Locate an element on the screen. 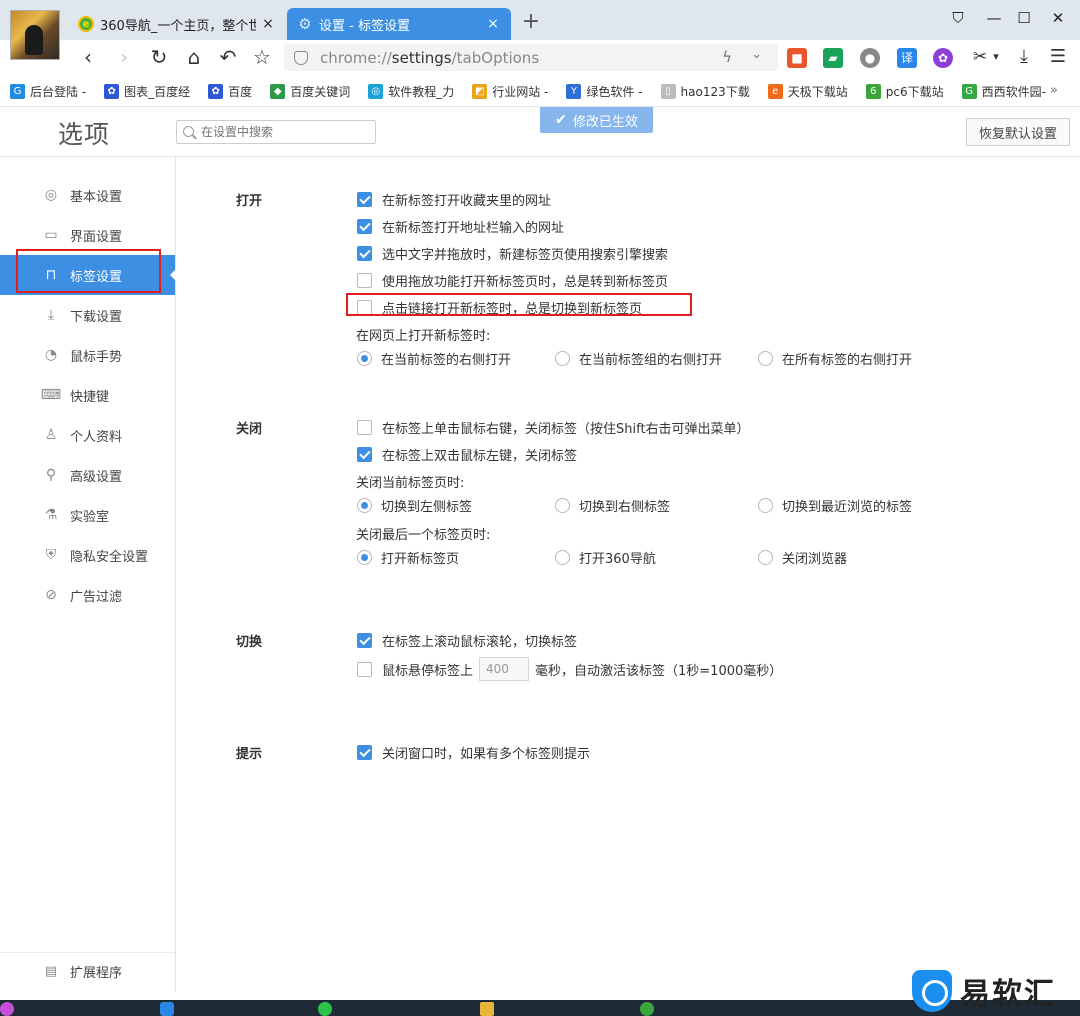 This screenshot has height=1016, width=1080. checkbox-row: 关闭窗口时，如果有多个标签则提示 is located at coordinates (473, 752).